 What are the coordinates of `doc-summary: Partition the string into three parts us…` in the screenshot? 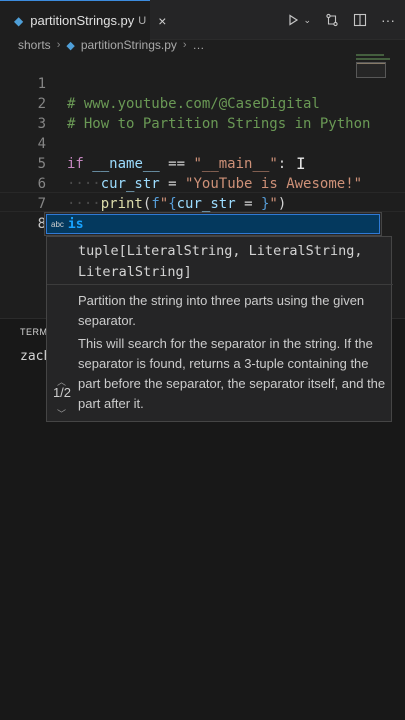 It's located at (221, 310).